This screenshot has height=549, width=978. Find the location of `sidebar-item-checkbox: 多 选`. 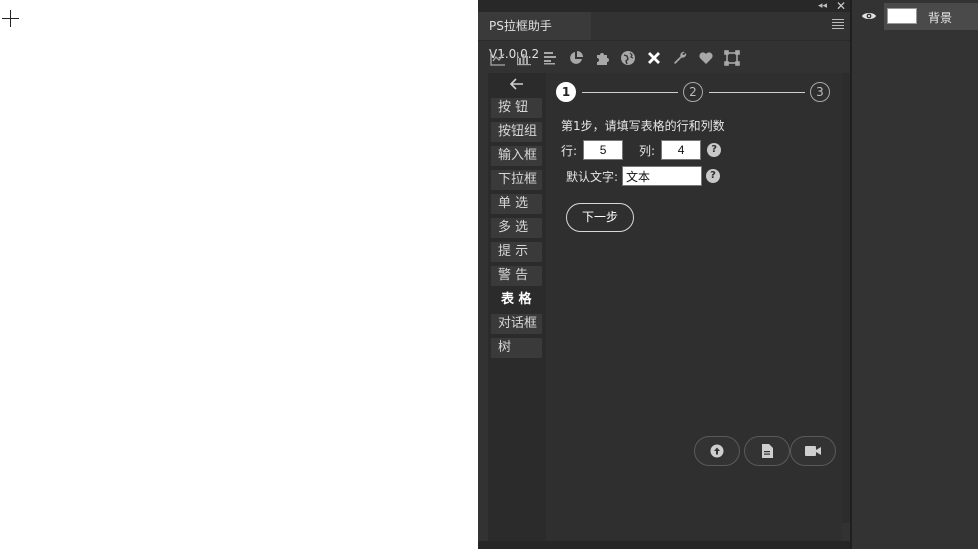

sidebar-item-checkbox: 多 选 is located at coordinates (516, 228).